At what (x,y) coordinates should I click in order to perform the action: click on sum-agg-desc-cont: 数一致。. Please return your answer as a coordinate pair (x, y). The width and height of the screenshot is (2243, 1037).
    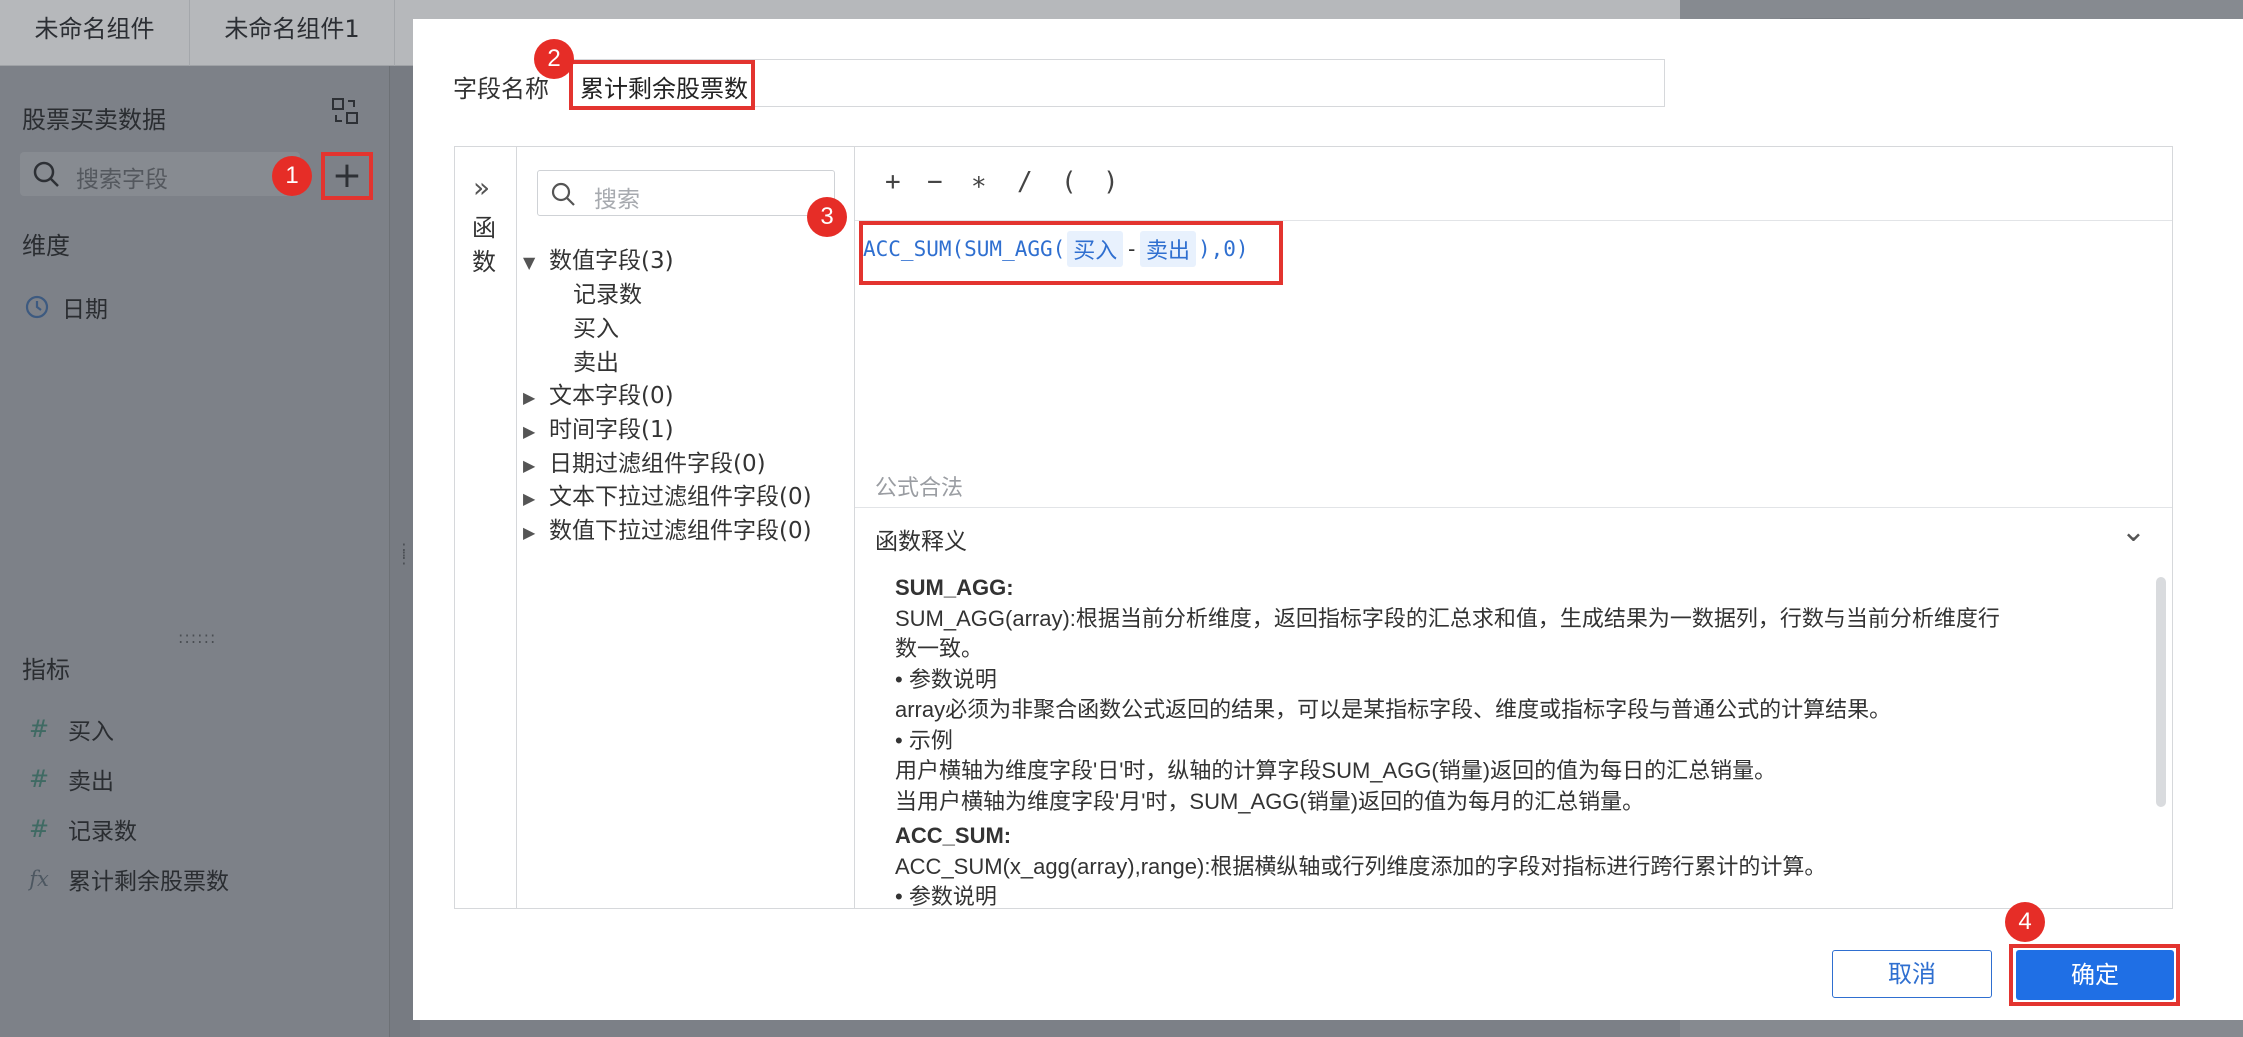
    Looking at the image, I should click on (939, 648).